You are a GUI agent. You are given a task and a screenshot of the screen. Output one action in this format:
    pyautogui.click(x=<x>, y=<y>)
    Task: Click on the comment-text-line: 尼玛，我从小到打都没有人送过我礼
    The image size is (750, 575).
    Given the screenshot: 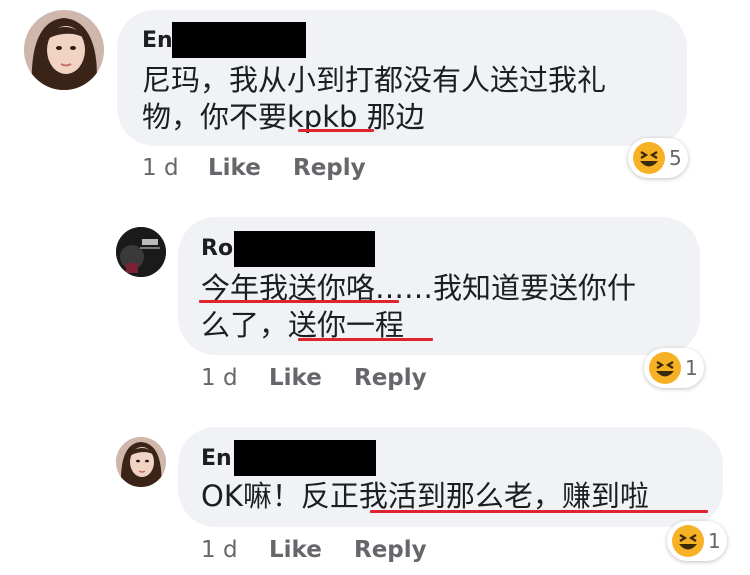 What is the action you would take?
    pyautogui.click(x=374, y=80)
    